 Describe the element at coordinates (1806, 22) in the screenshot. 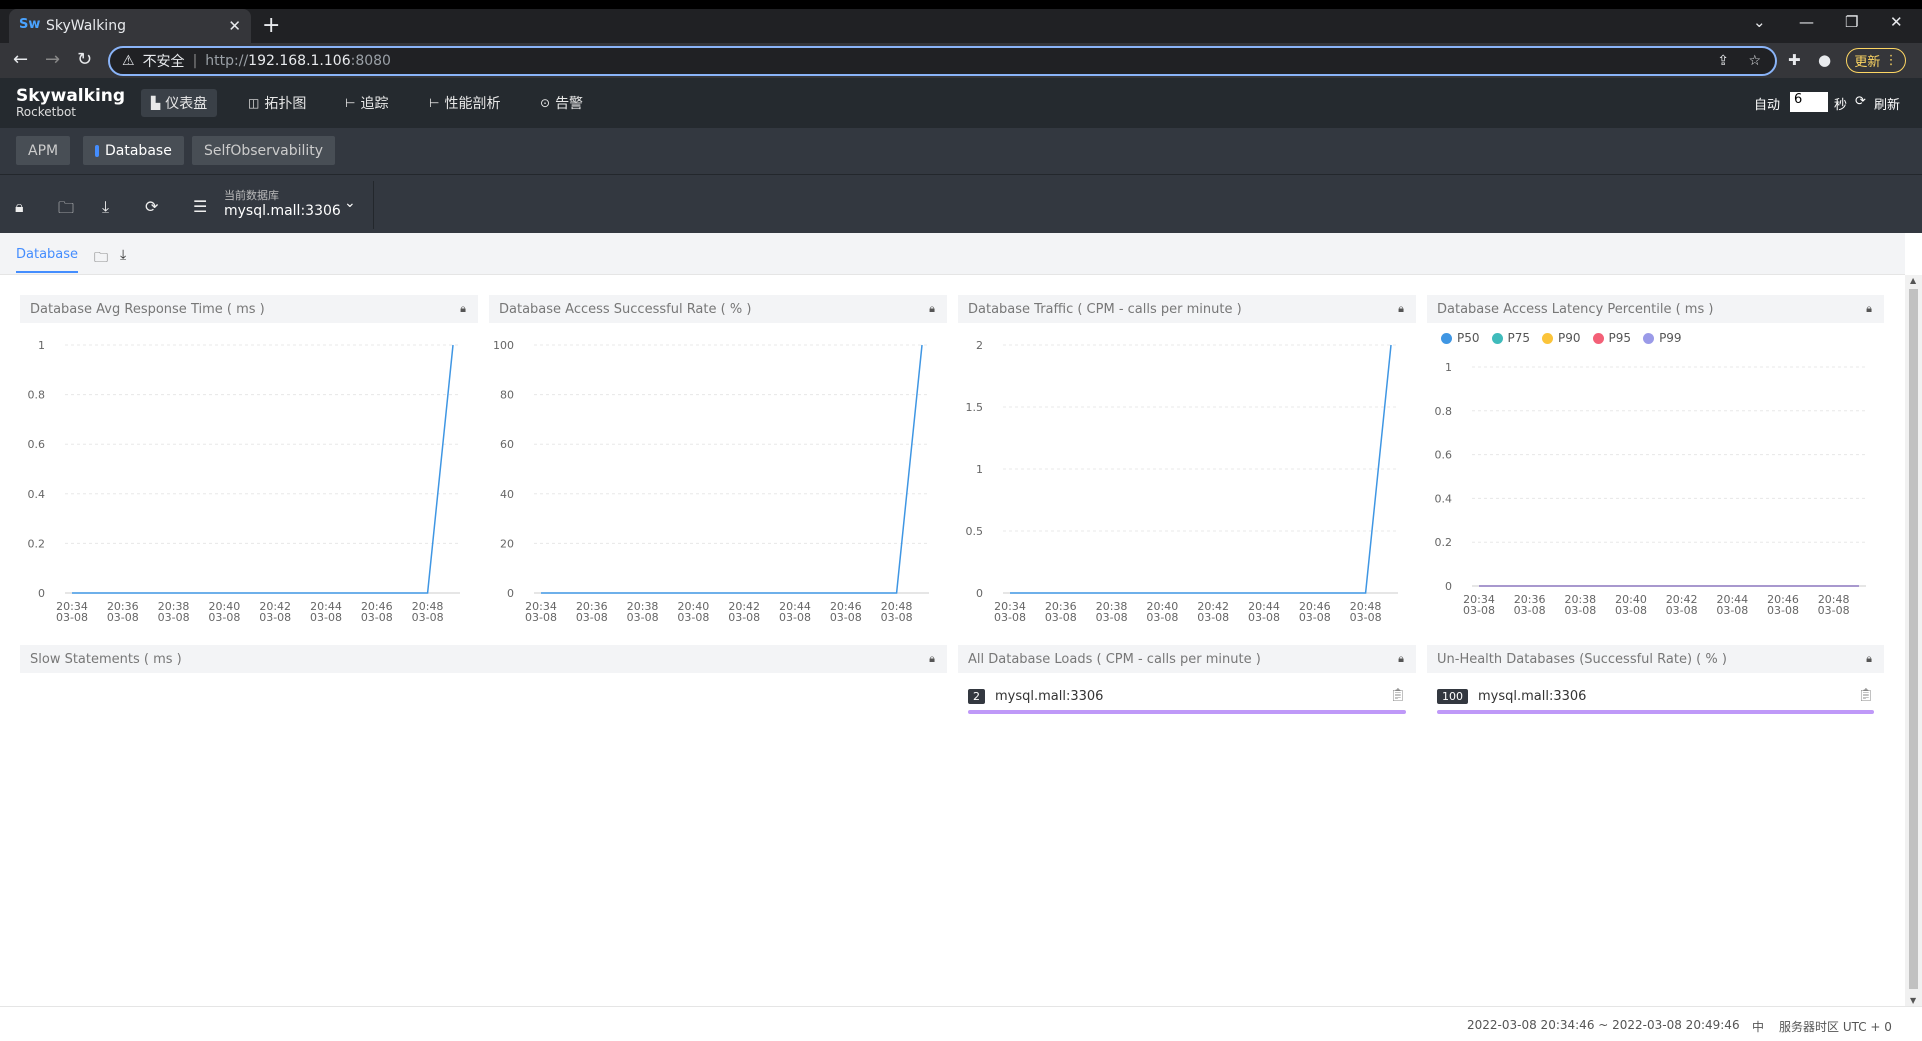

I see `minimize-icon: —` at that location.